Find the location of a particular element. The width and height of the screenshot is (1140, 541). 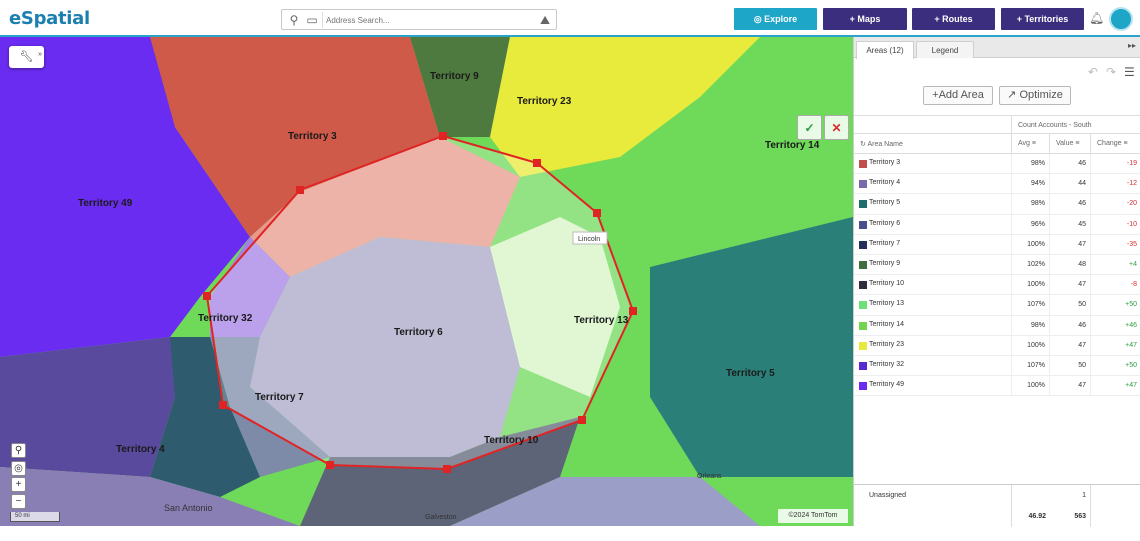

table-row: Territory 6 96% 45 -10 is located at coordinates (997, 224).